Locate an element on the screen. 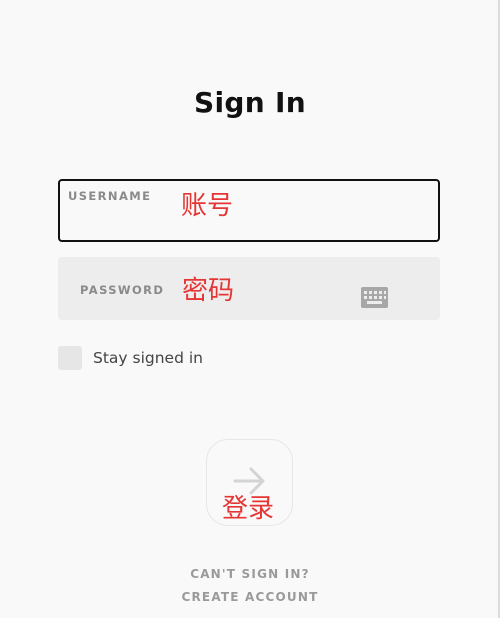 The width and height of the screenshot is (500, 618). cant-sign-in-link: CAN'T SIGN IN? is located at coordinates (250, 574).